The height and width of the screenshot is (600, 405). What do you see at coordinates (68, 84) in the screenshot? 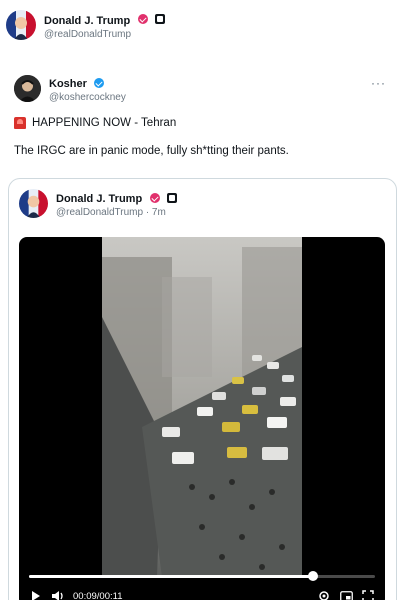
I see `tweet-author-name: Kosher` at bounding box center [68, 84].